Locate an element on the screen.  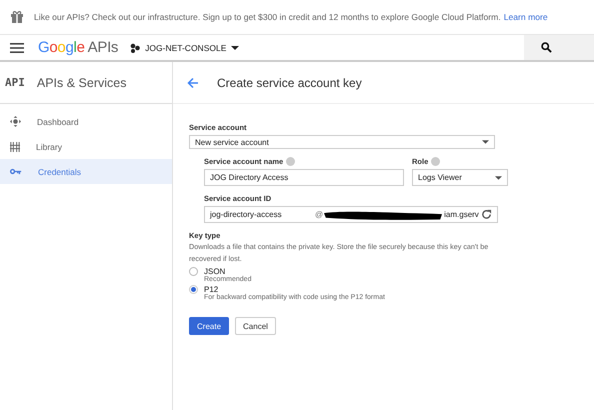
learn-more-link: Learn more is located at coordinates (526, 17).